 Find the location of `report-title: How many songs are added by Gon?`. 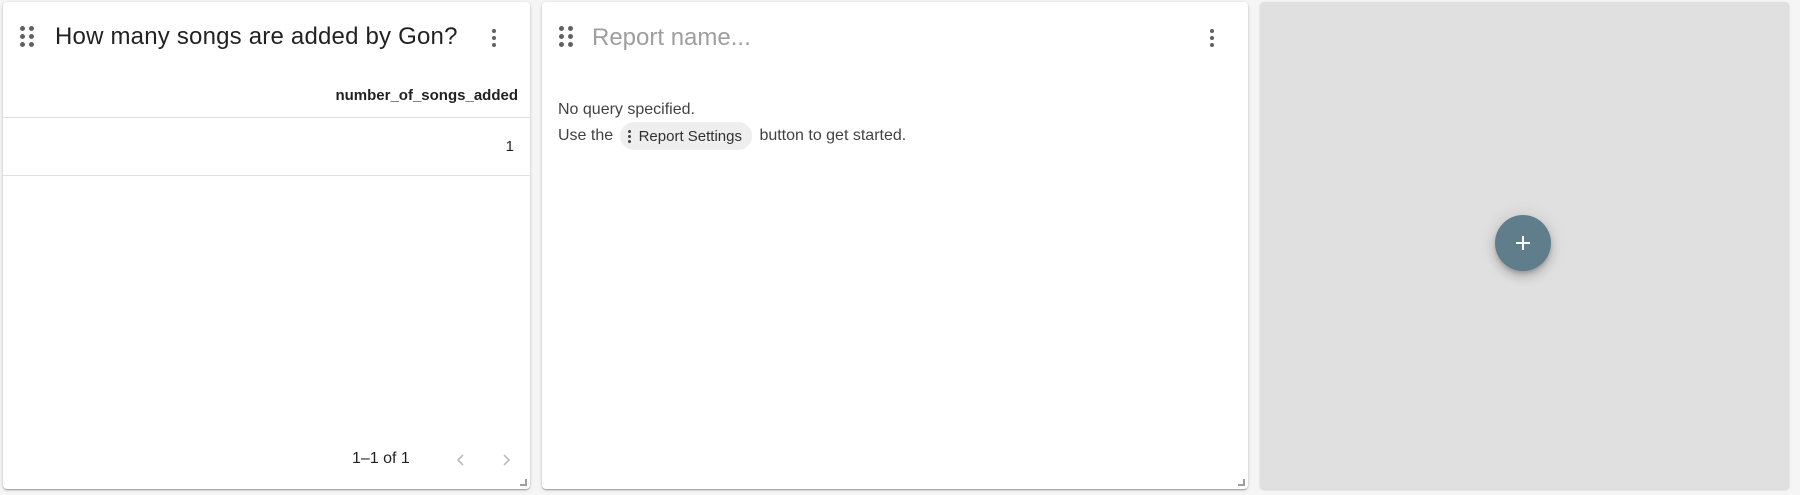

report-title: How many songs are added by Gon? is located at coordinates (256, 36).